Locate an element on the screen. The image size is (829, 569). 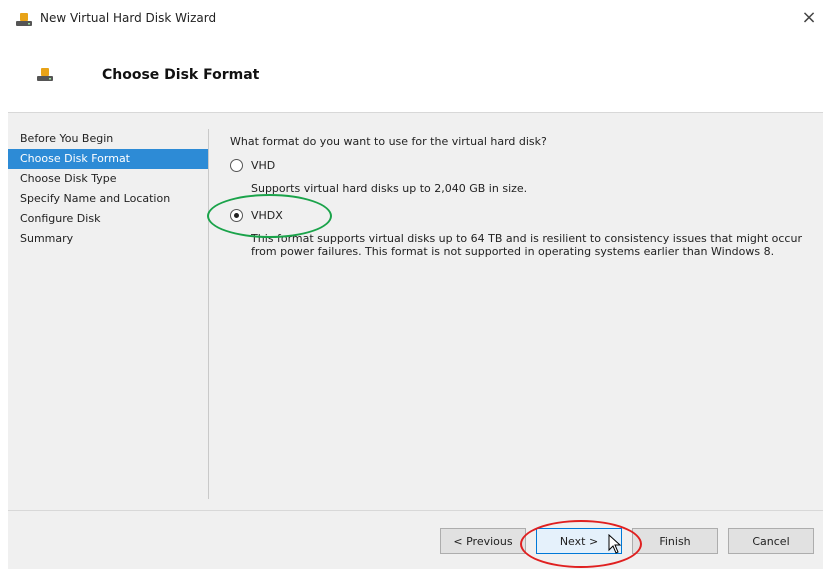
vhd-radio is located at coordinates (236, 165).